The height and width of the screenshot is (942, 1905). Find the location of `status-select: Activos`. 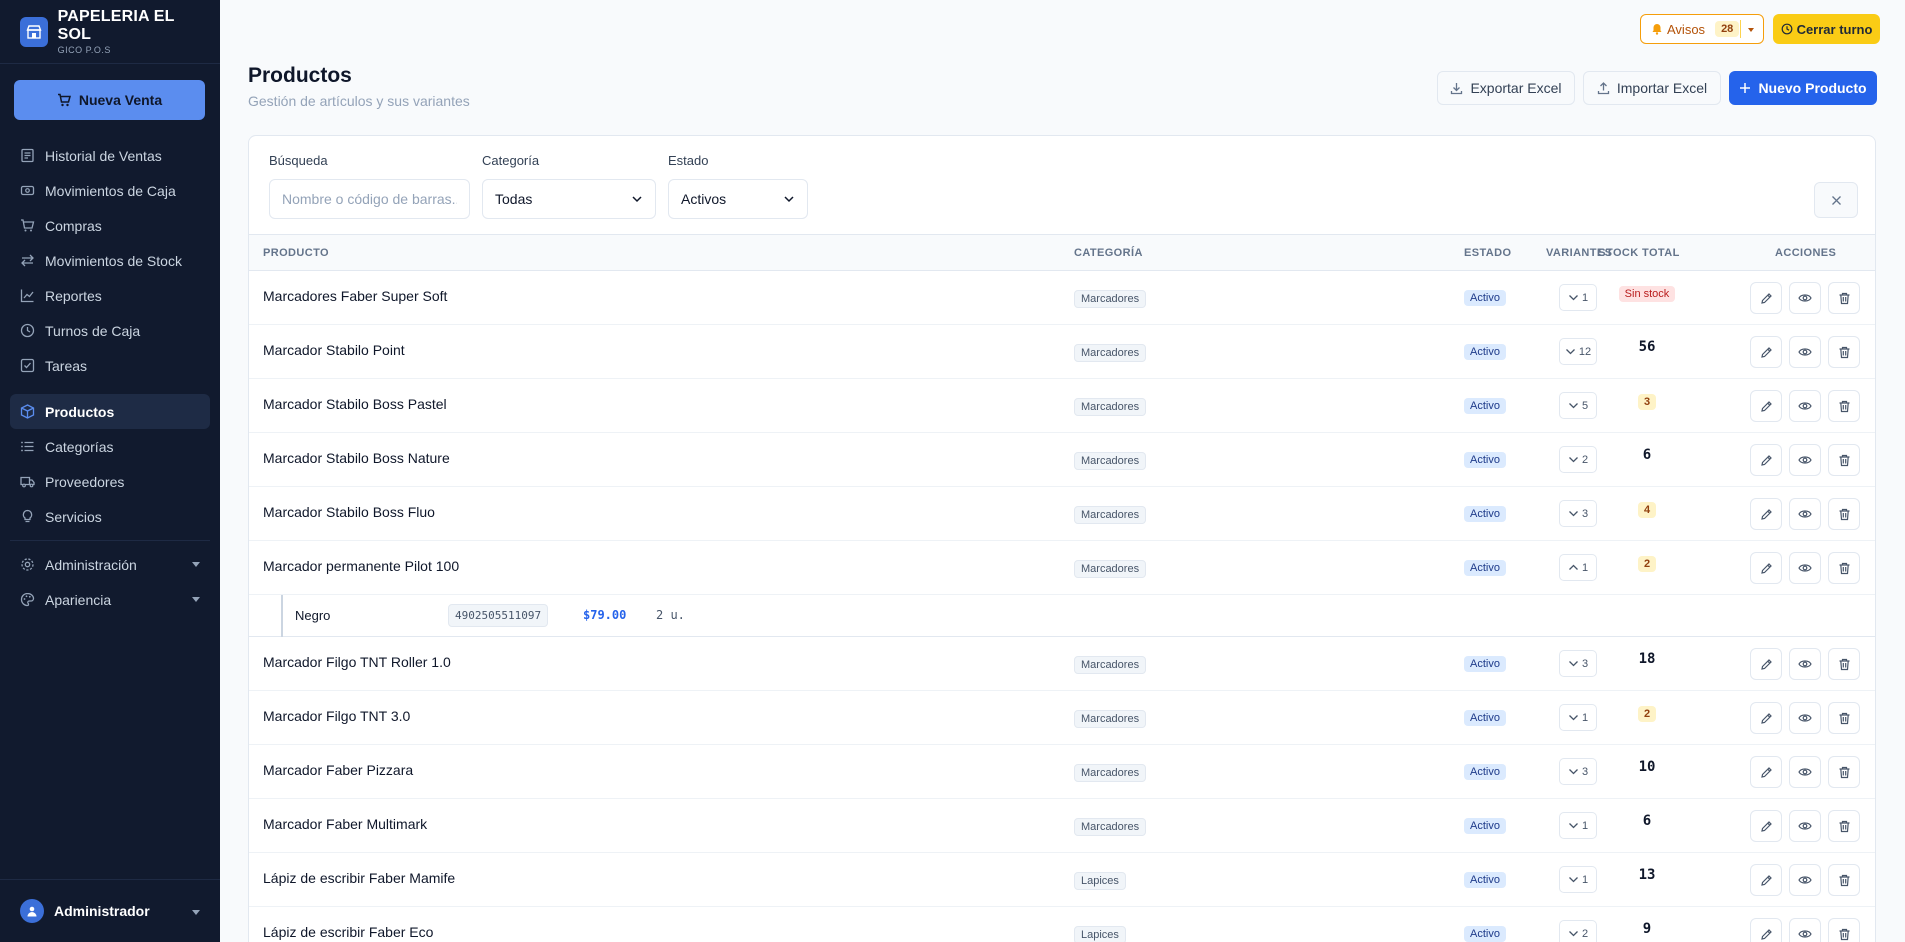

status-select: Activos is located at coordinates (738, 199).